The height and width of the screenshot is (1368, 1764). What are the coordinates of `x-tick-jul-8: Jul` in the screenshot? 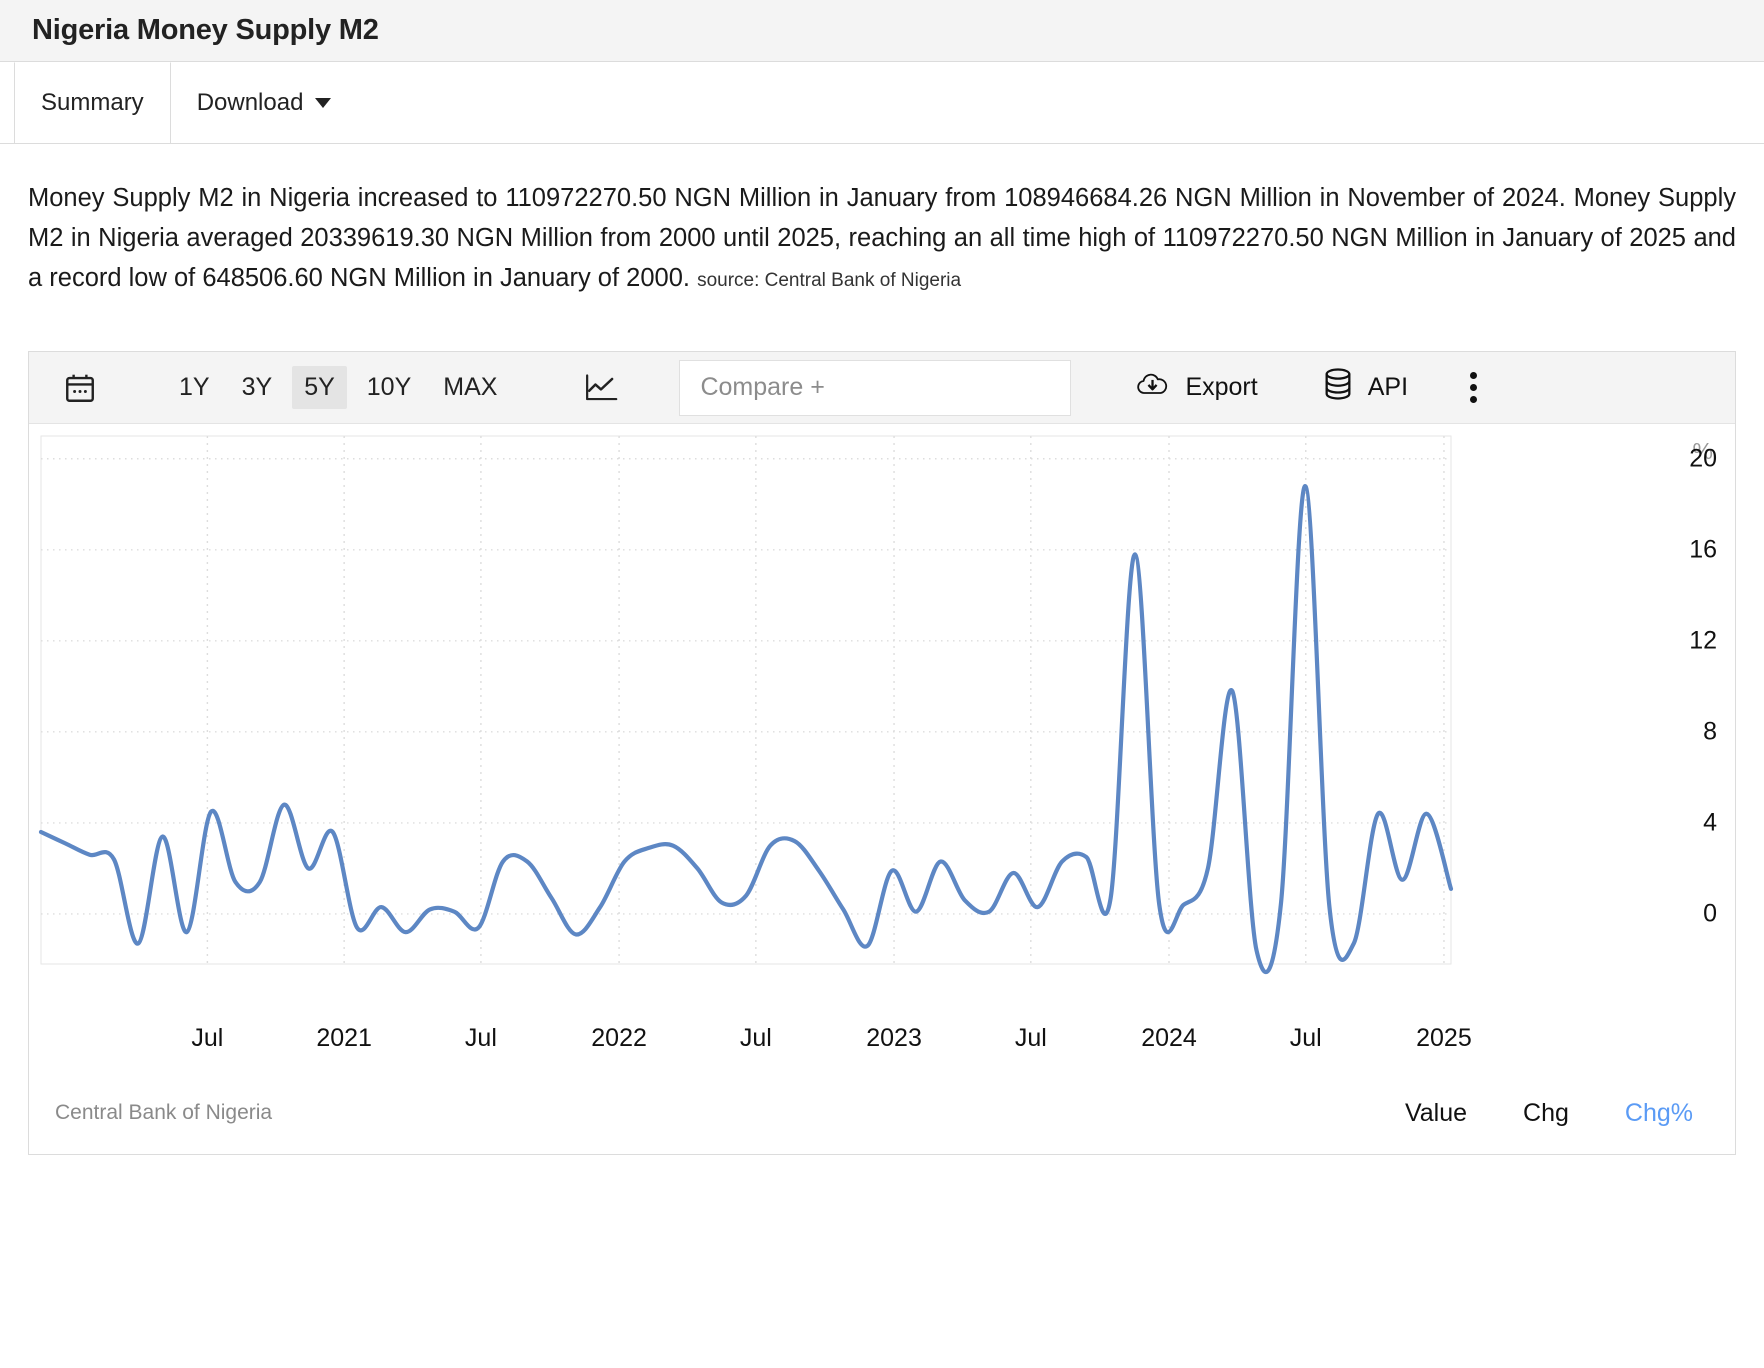 It's located at (1305, 1038).